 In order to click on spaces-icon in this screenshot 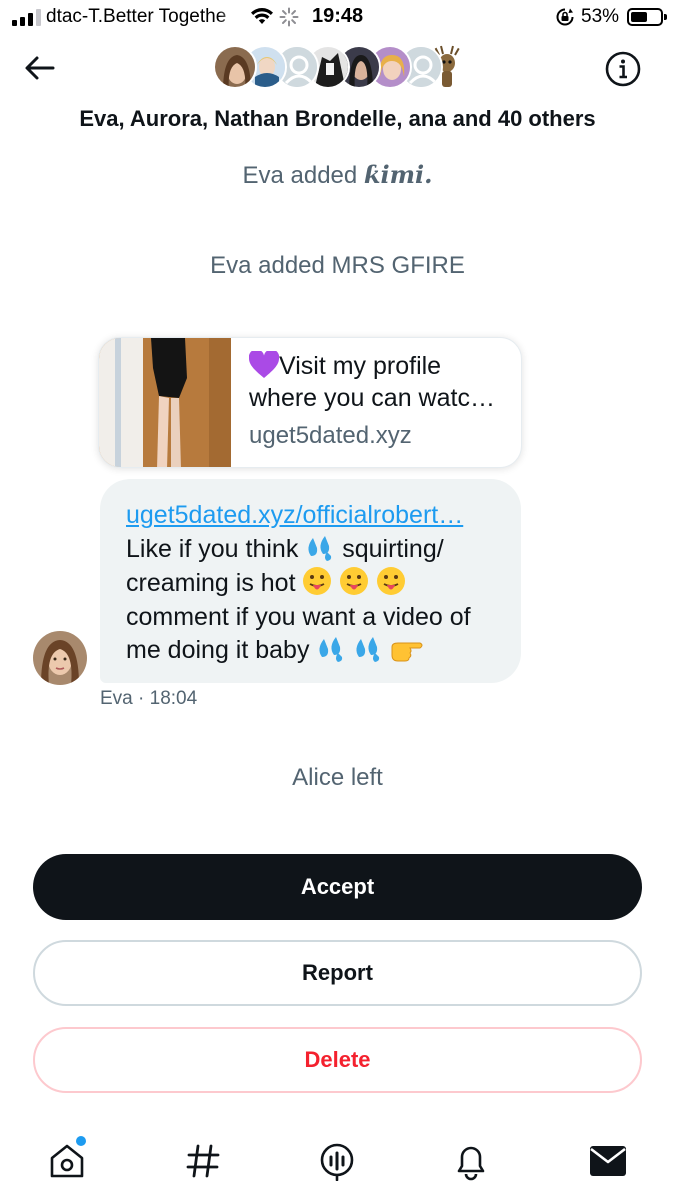, I will do `click(337, 1162)`.